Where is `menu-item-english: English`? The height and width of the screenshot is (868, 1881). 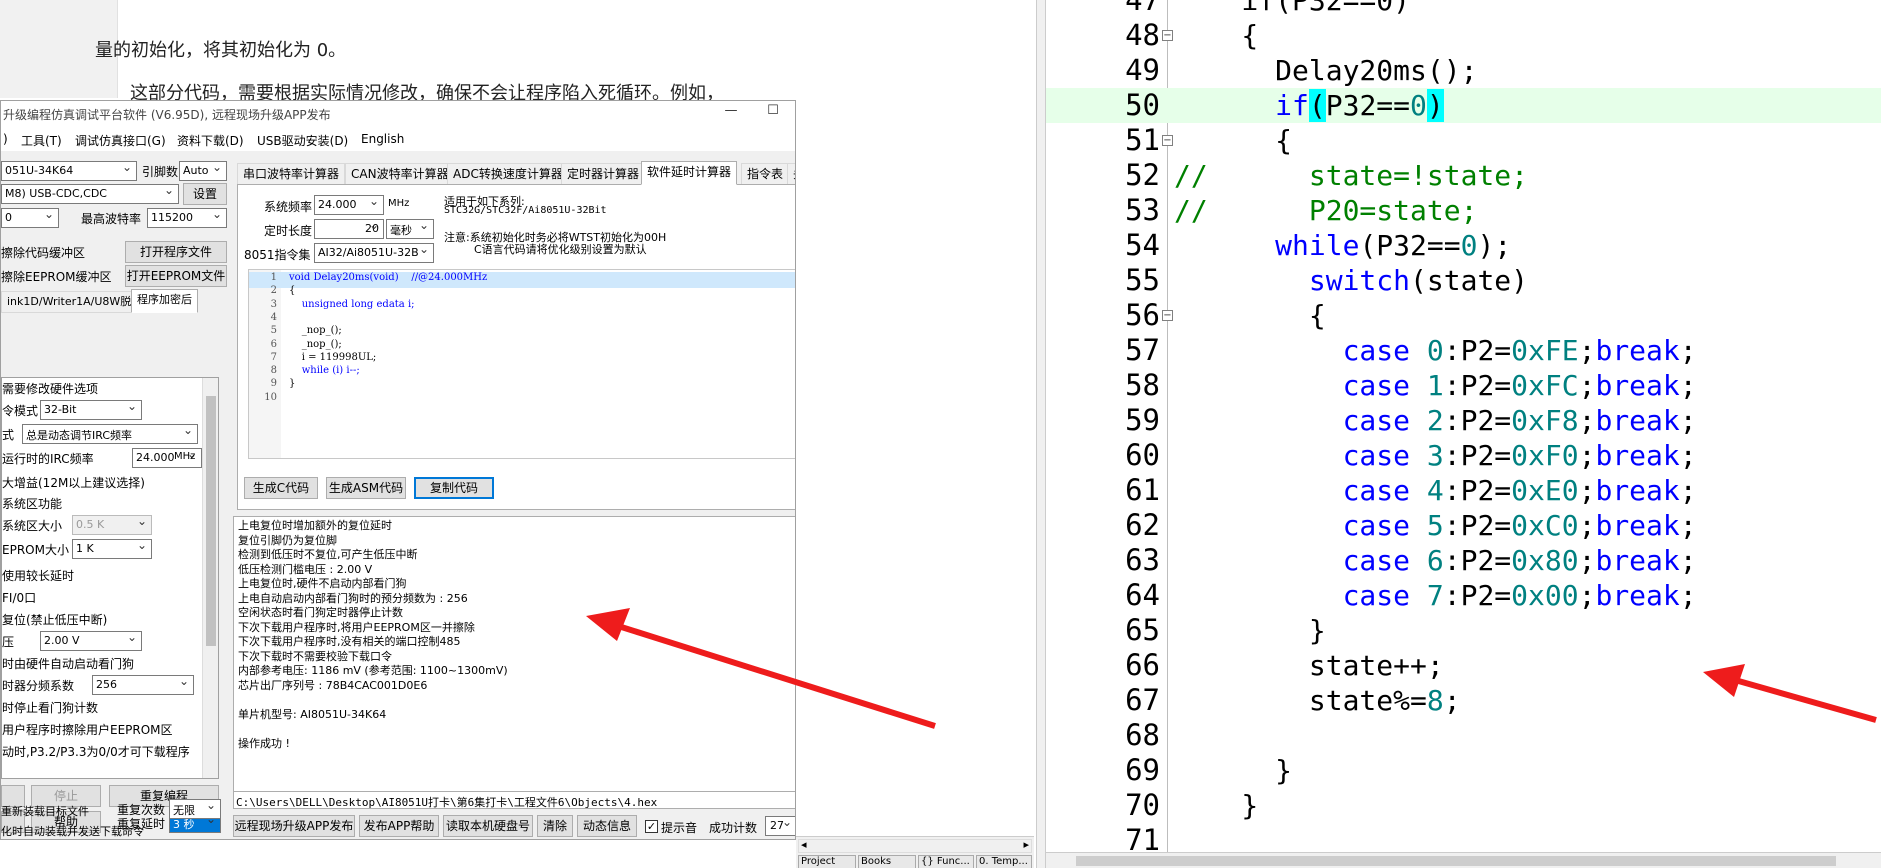 menu-item-english: English is located at coordinates (382, 139).